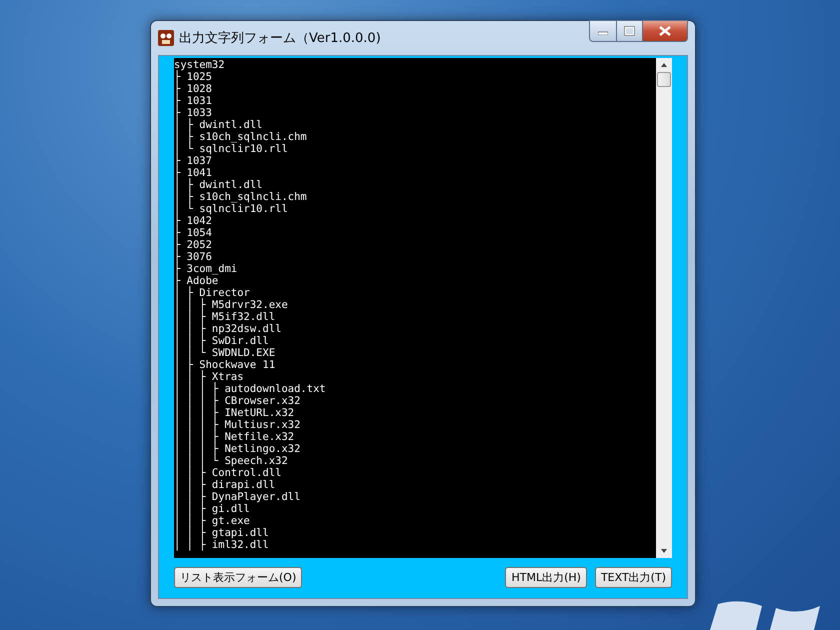  What do you see at coordinates (280, 38) in the screenshot?
I see `window-title: 出力文字列フォーム（Ver1.0.0.0)` at bounding box center [280, 38].